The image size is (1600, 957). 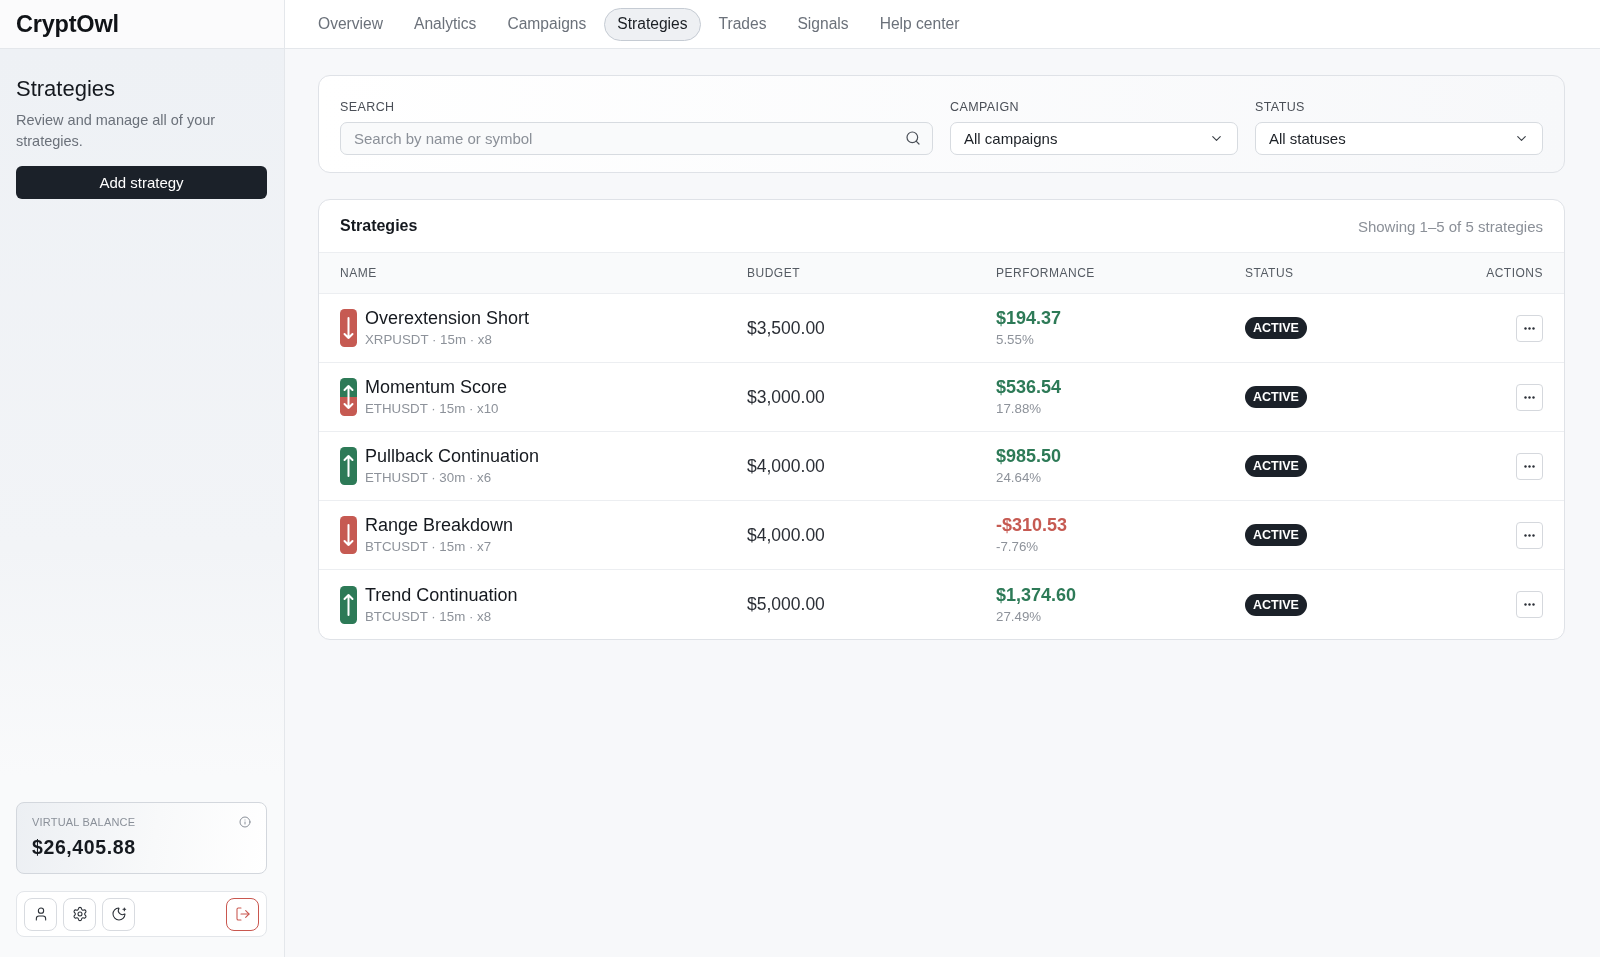 I want to click on settings-button, so click(x=79, y=914).